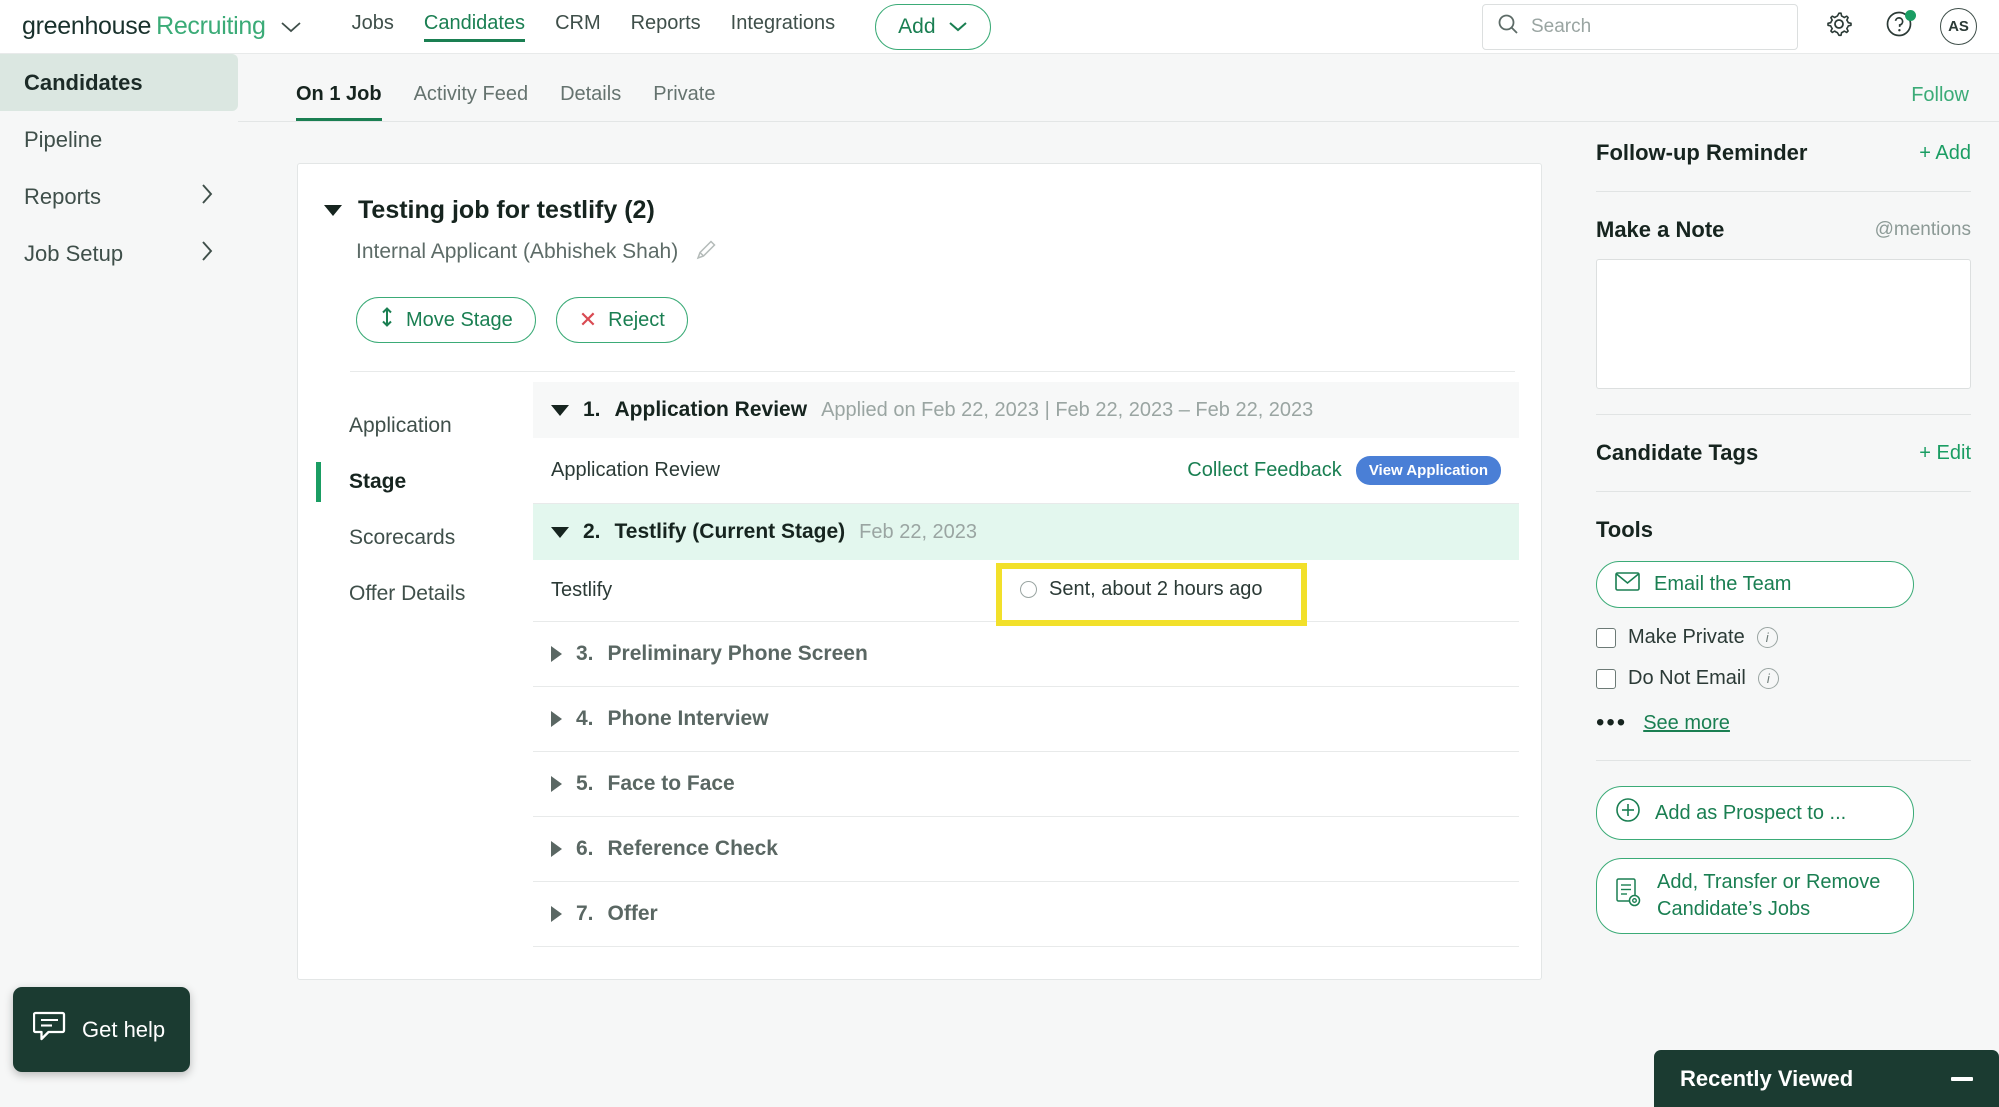 Image resolution: width=1999 pixels, height=1107 pixels. What do you see at coordinates (783, 27) in the screenshot?
I see `nav-link-integrations: Integrations` at bounding box center [783, 27].